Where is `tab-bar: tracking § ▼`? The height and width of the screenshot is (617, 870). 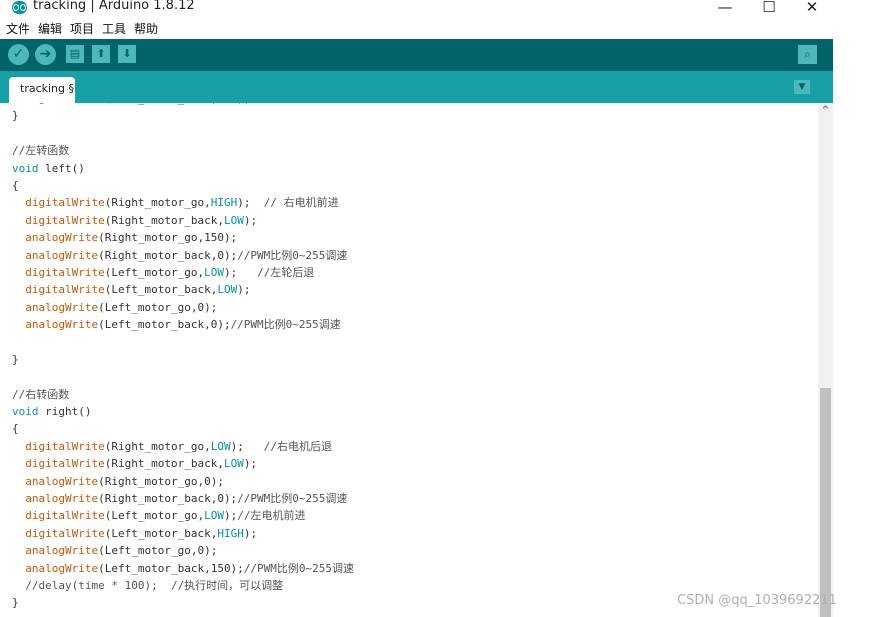
tab-bar: tracking § ▼ is located at coordinates (416, 87).